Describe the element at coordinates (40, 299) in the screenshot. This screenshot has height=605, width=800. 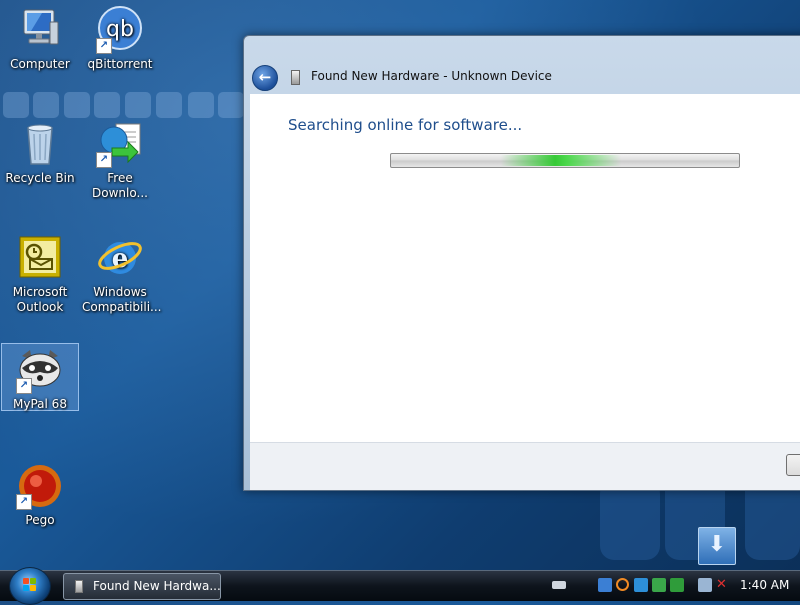
I see `desktop-icon-label: Microsoft Outlook` at that location.